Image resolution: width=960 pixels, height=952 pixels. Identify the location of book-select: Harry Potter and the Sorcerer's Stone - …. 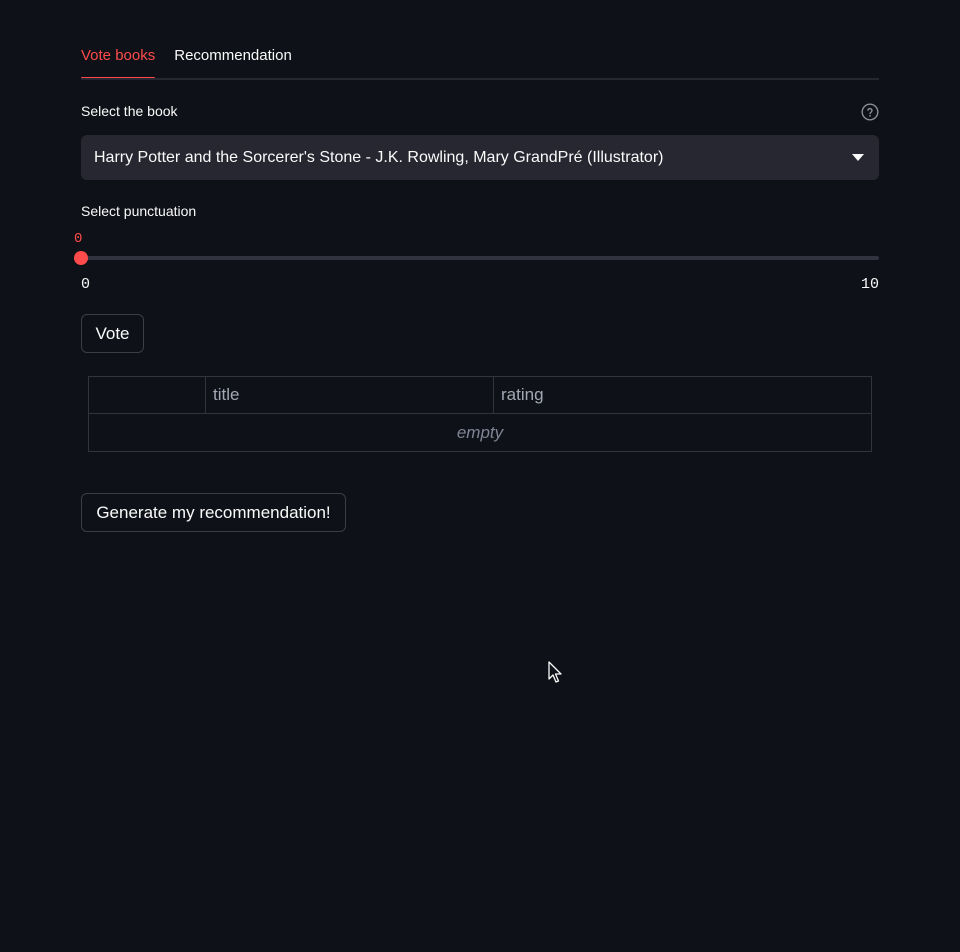
(480, 157).